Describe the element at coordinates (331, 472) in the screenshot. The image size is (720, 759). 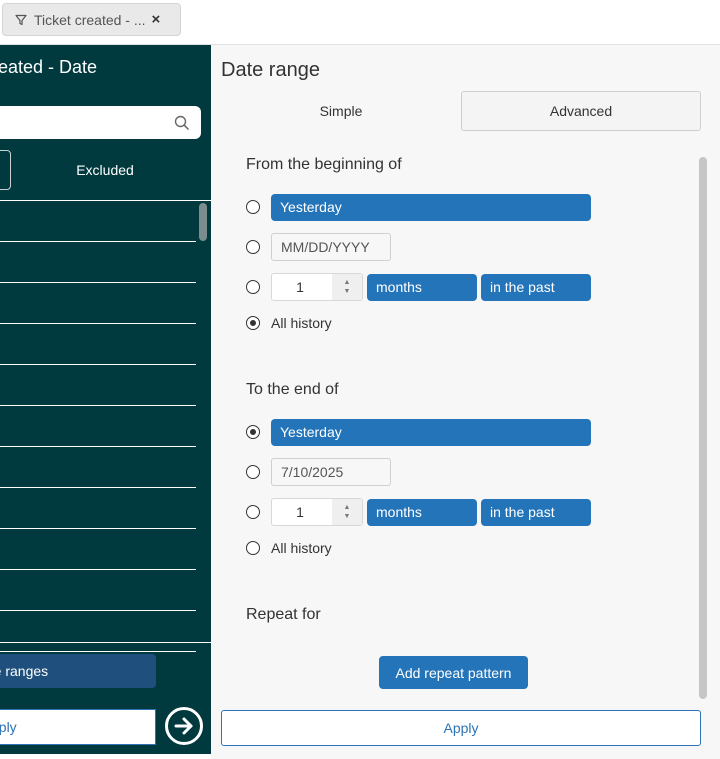
I see `to-date-field: 7/10/2025` at that location.